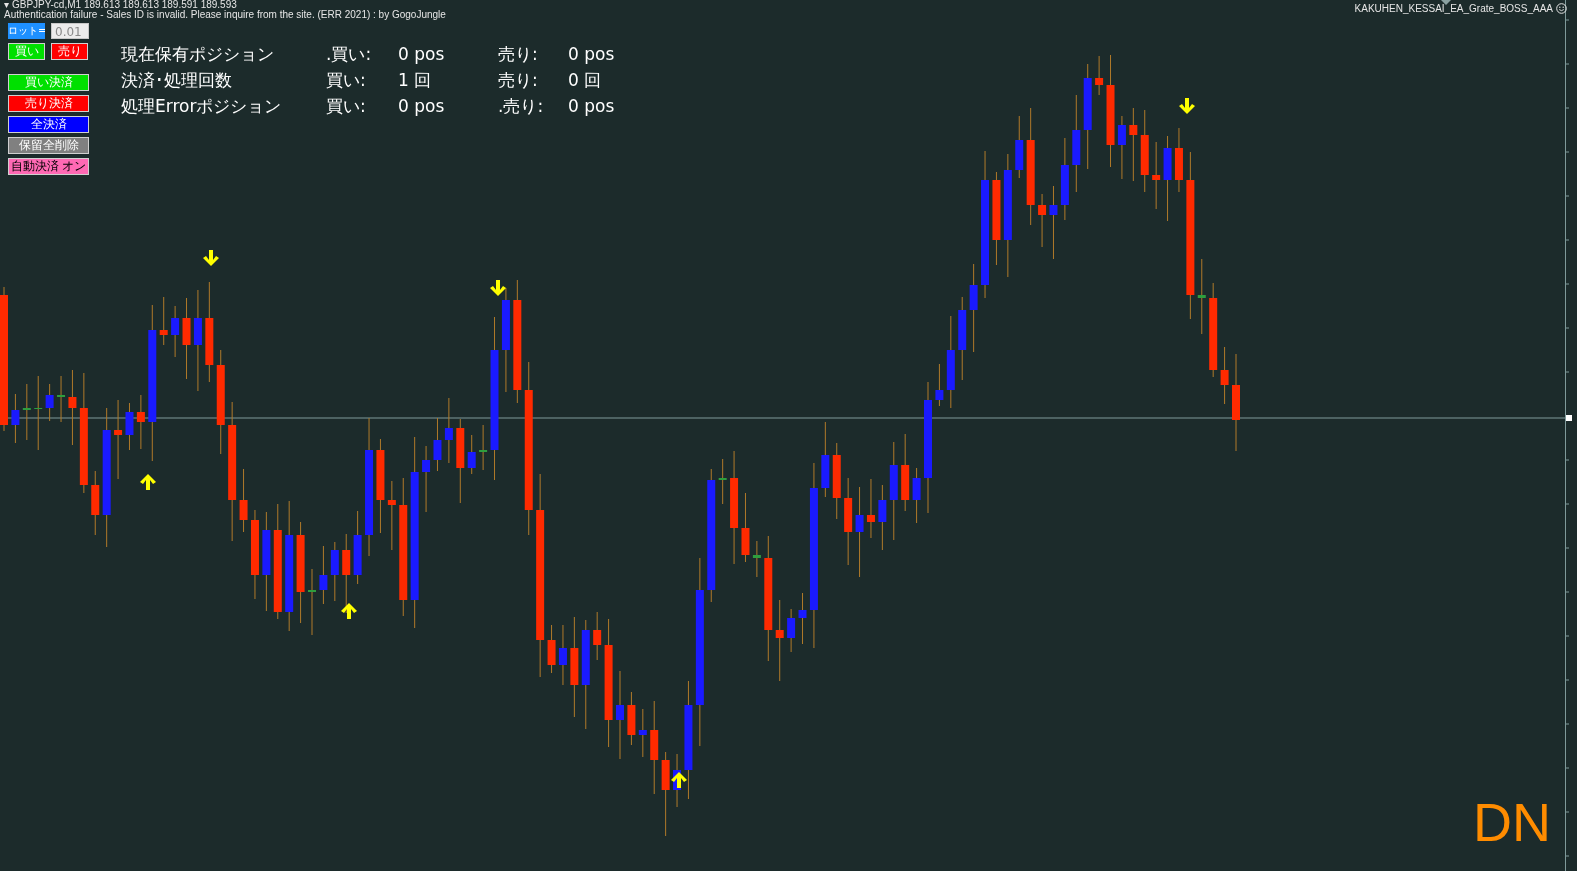  What do you see at coordinates (1569, 418) in the screenshot?
I see `price-marker` at bounding box center [1569, 418].